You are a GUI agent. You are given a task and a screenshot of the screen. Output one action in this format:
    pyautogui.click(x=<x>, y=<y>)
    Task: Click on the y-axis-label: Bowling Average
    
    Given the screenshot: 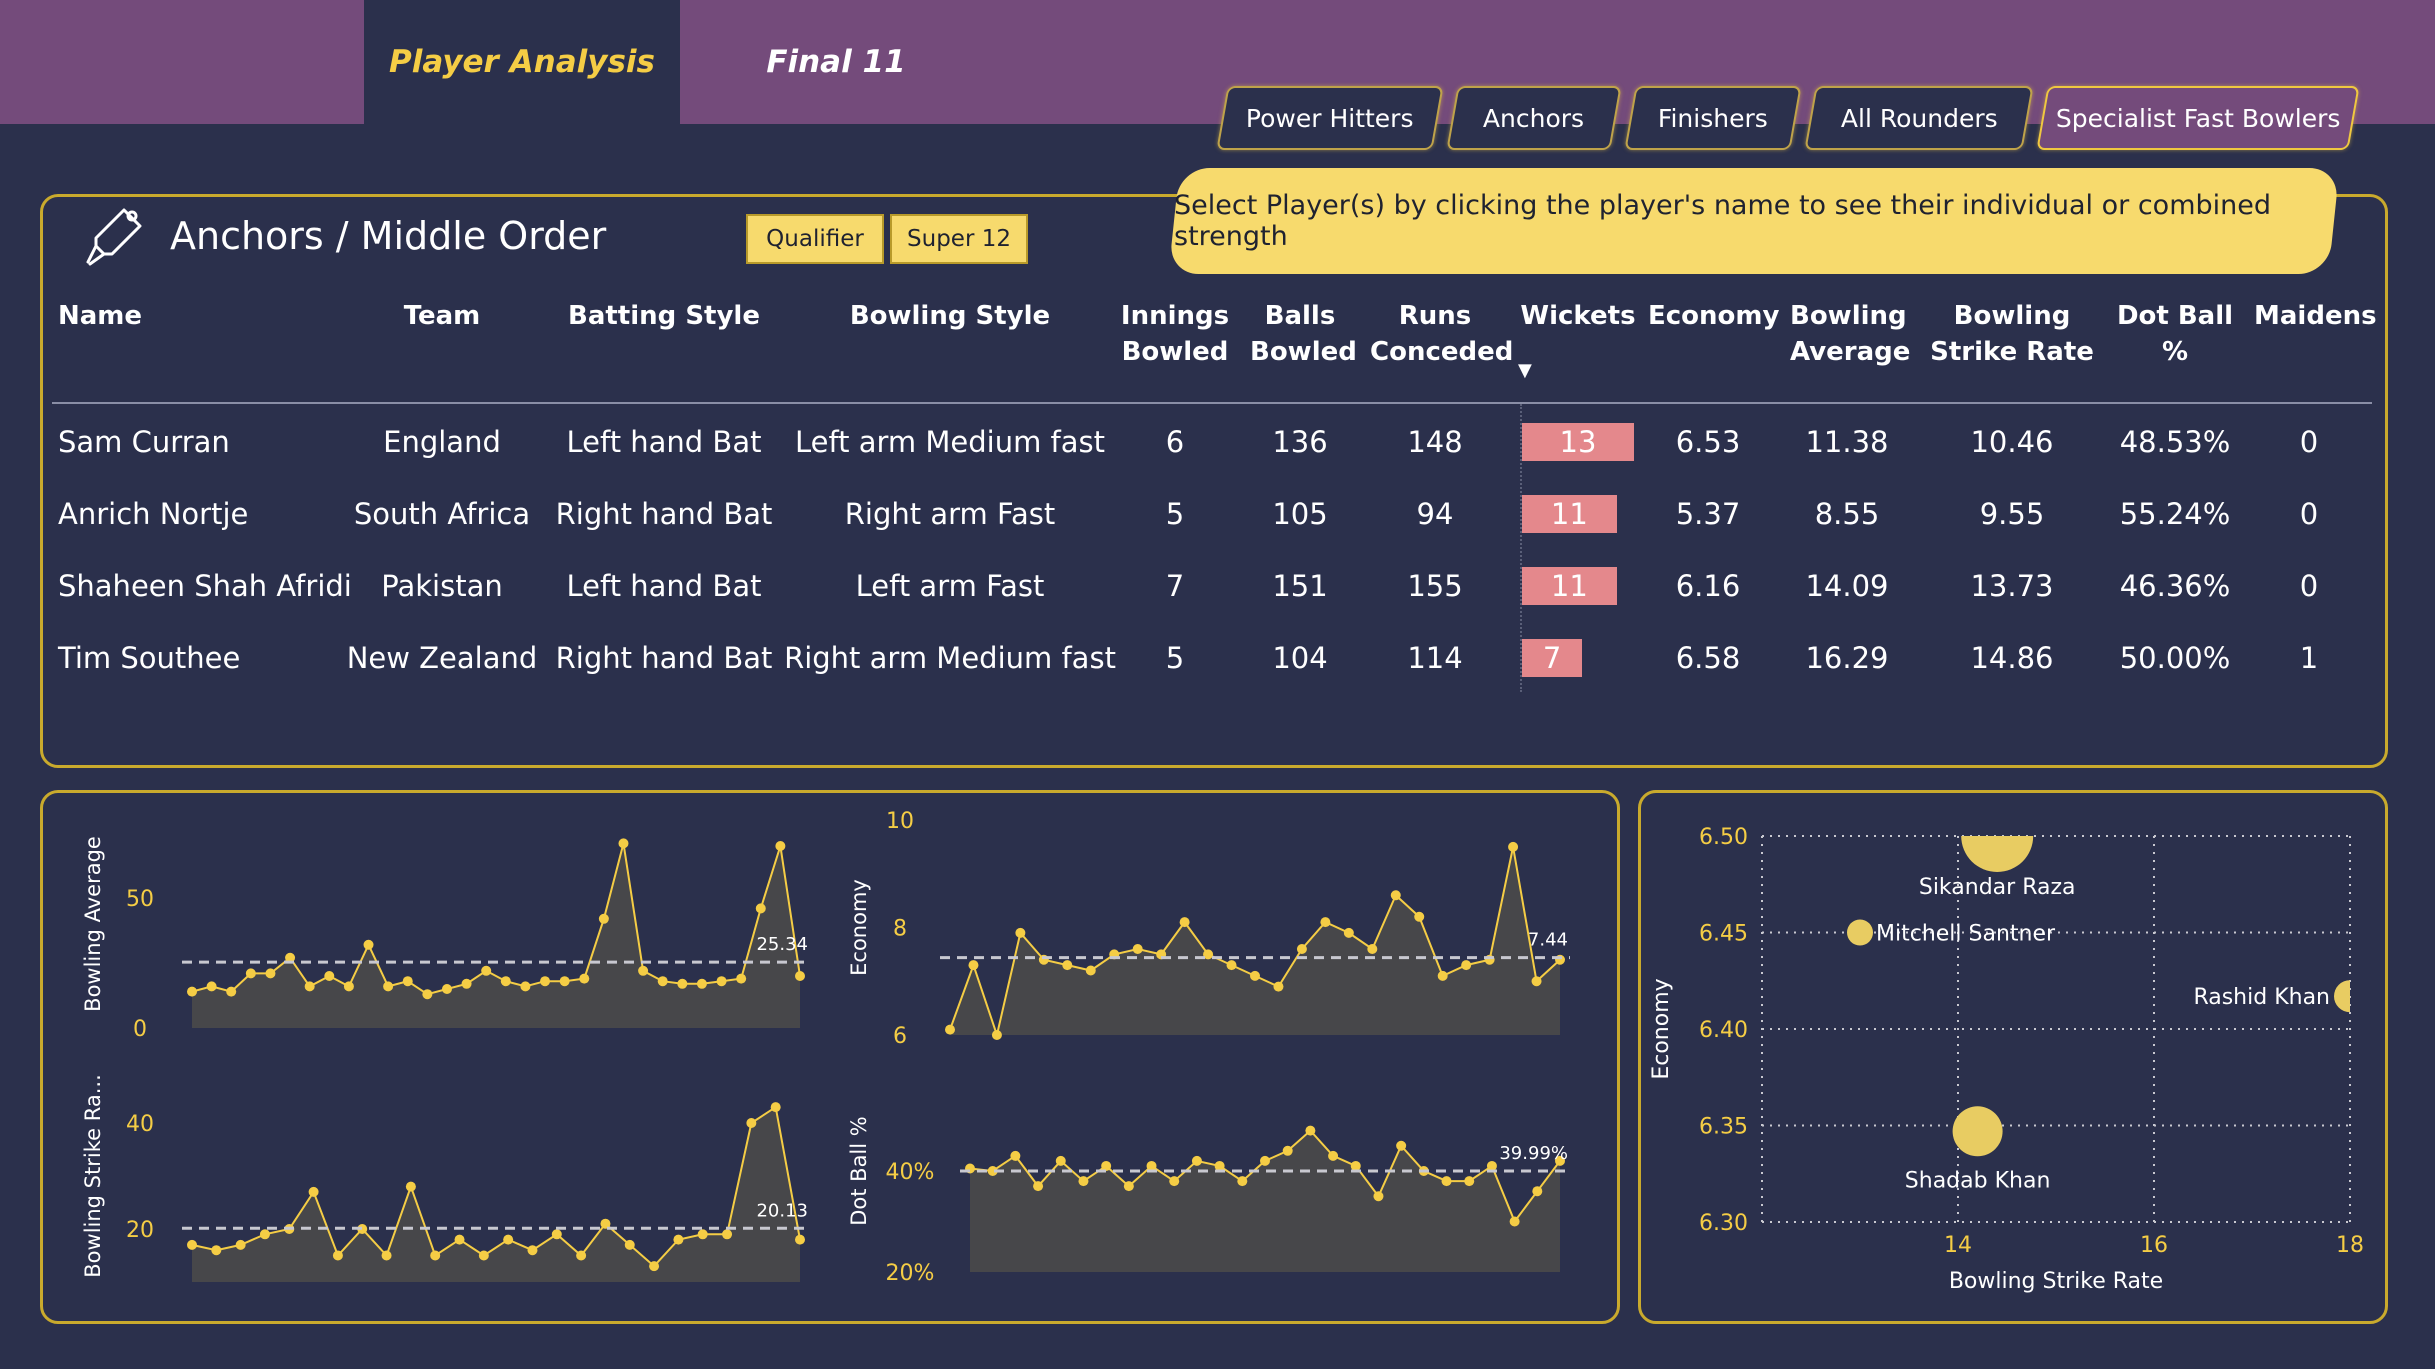 What is the action you would take?
    pyautogui.click(x=93, y=924)
    